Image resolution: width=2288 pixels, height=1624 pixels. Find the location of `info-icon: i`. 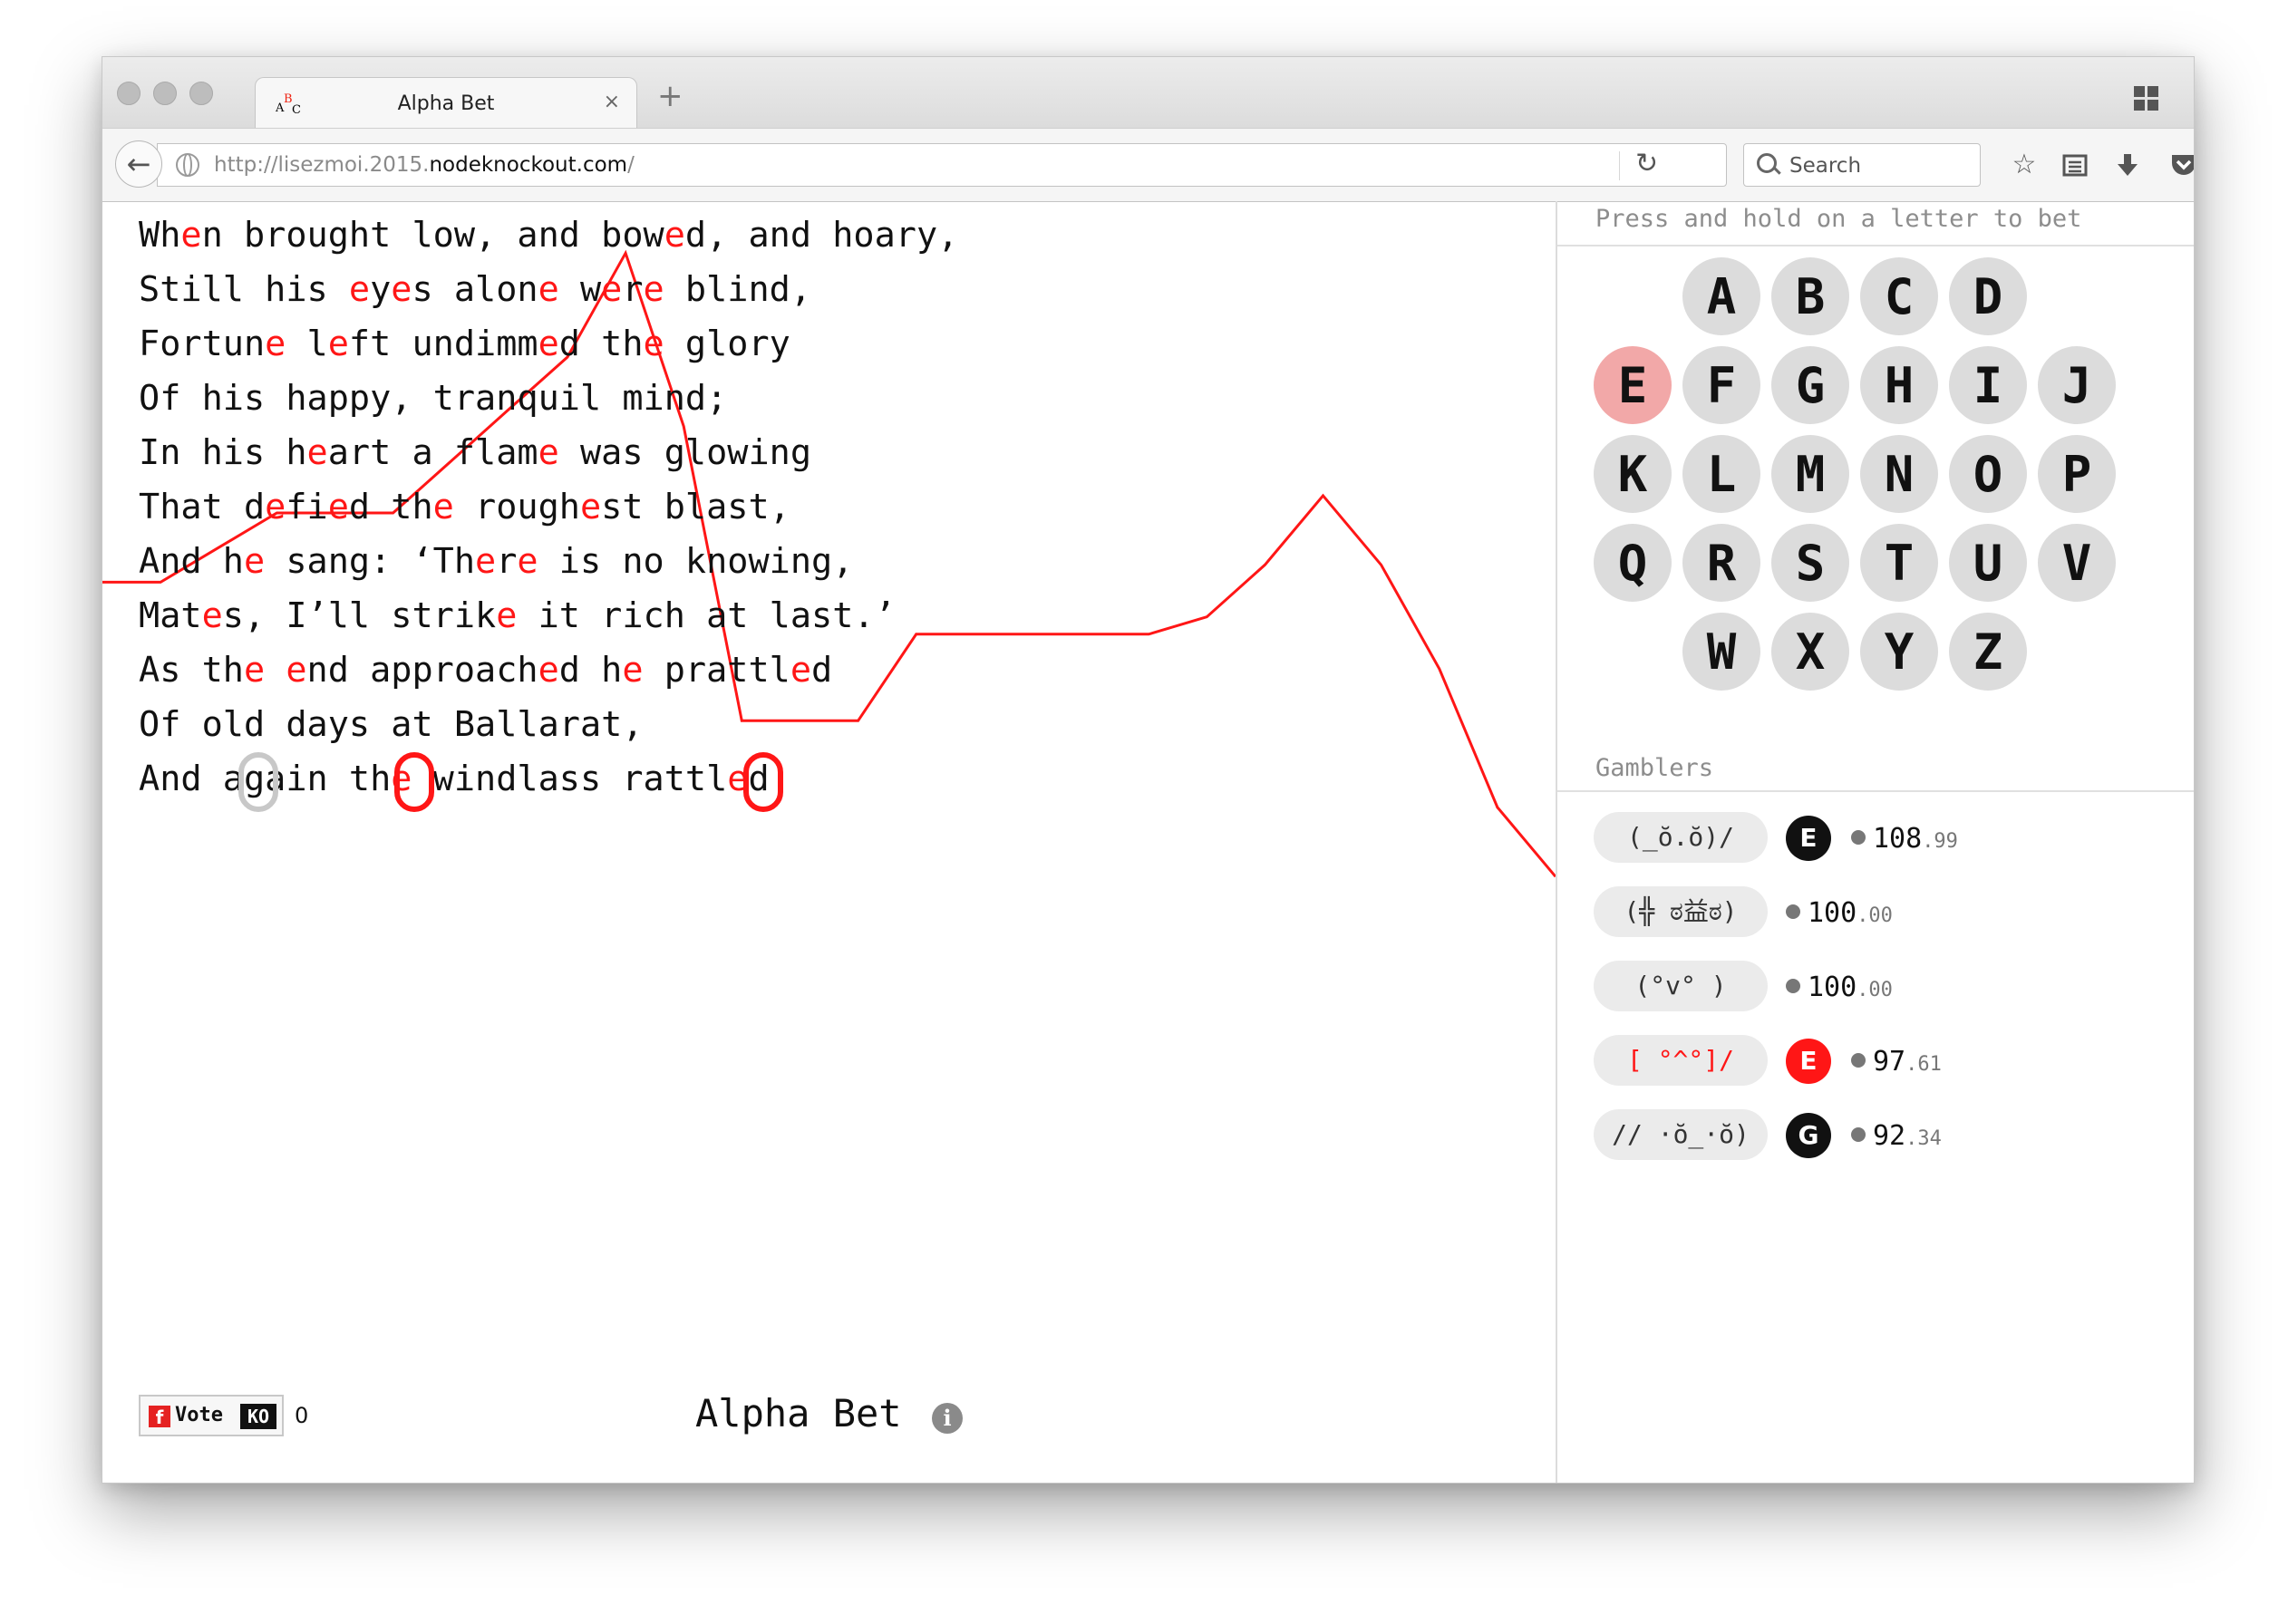

info-icon: i is located at coordinates (947, 1418).